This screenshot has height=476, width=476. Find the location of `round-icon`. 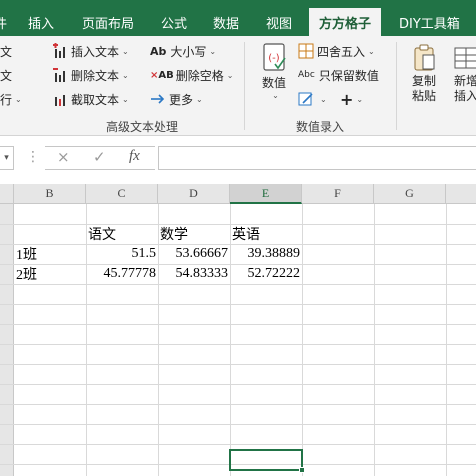

round-icon is located at coordinates (306, 51).